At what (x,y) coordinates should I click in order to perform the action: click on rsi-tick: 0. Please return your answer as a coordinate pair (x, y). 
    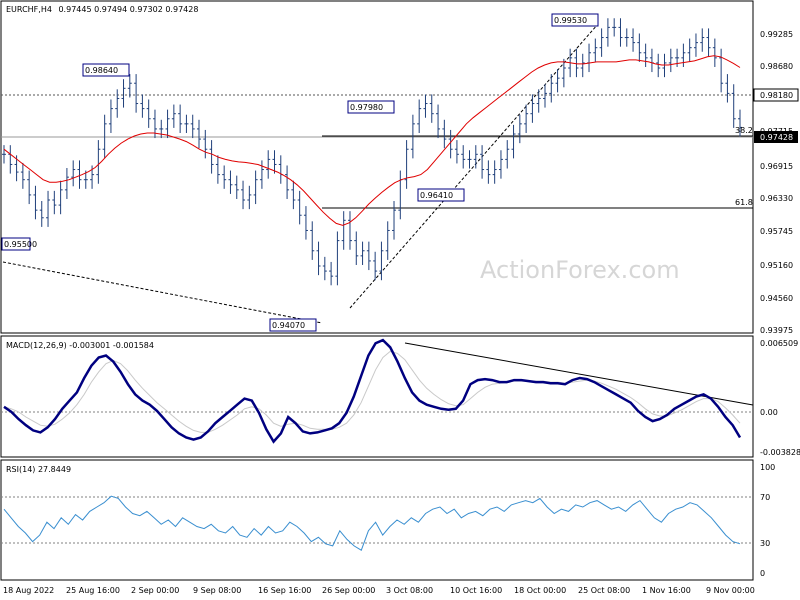
    Looking at the image, I should click on (762, 573).